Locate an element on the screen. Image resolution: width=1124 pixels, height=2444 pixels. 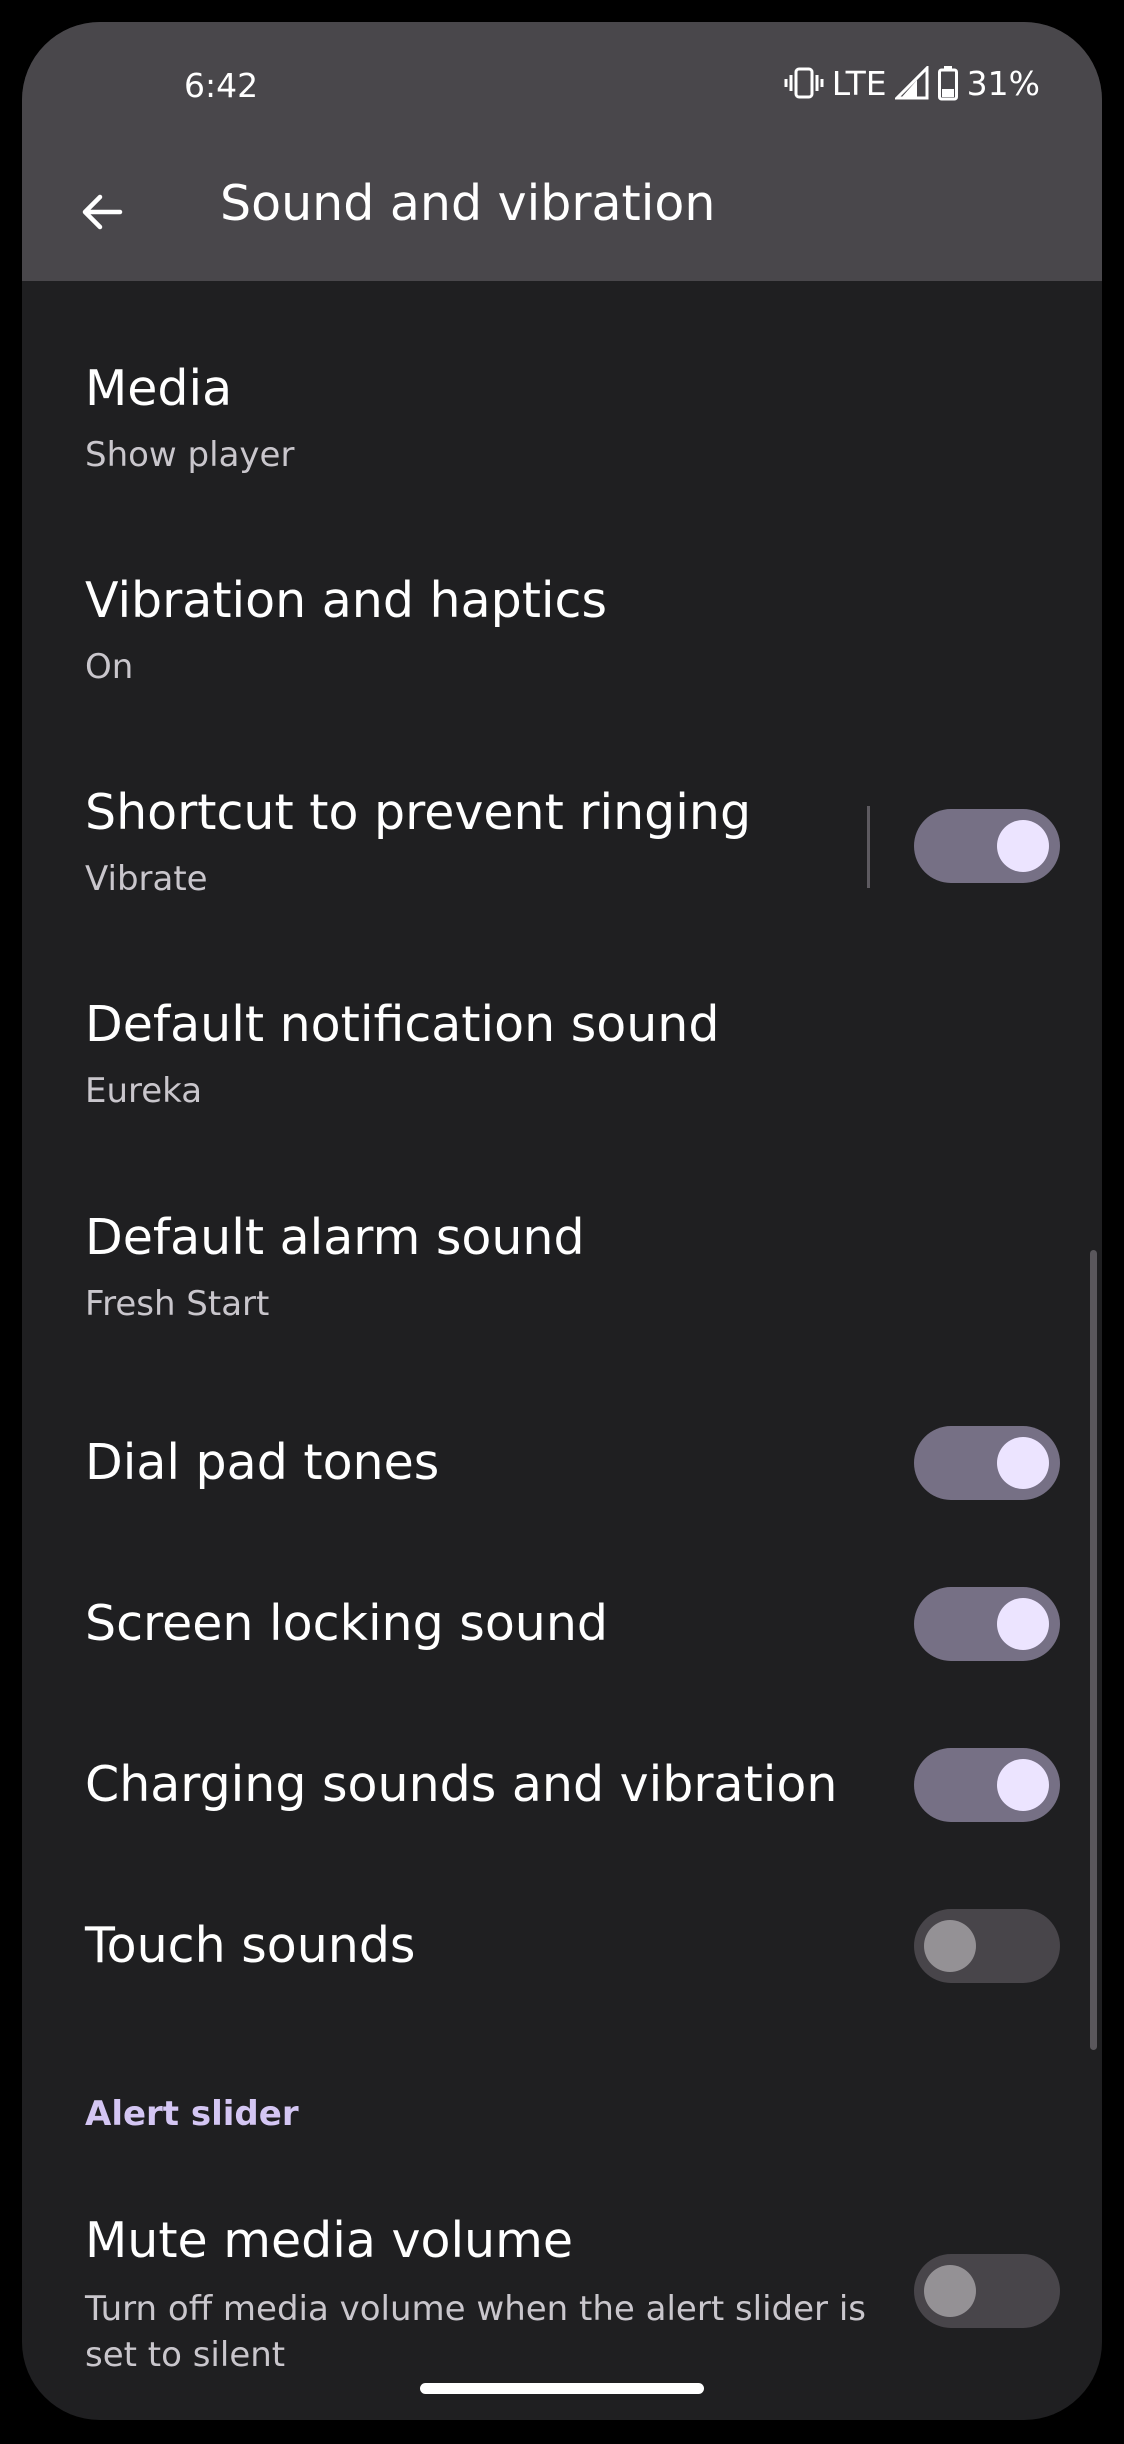
setting-default-notification-sound: Default notification sound Eureka is located at coordinates (562, 1053).